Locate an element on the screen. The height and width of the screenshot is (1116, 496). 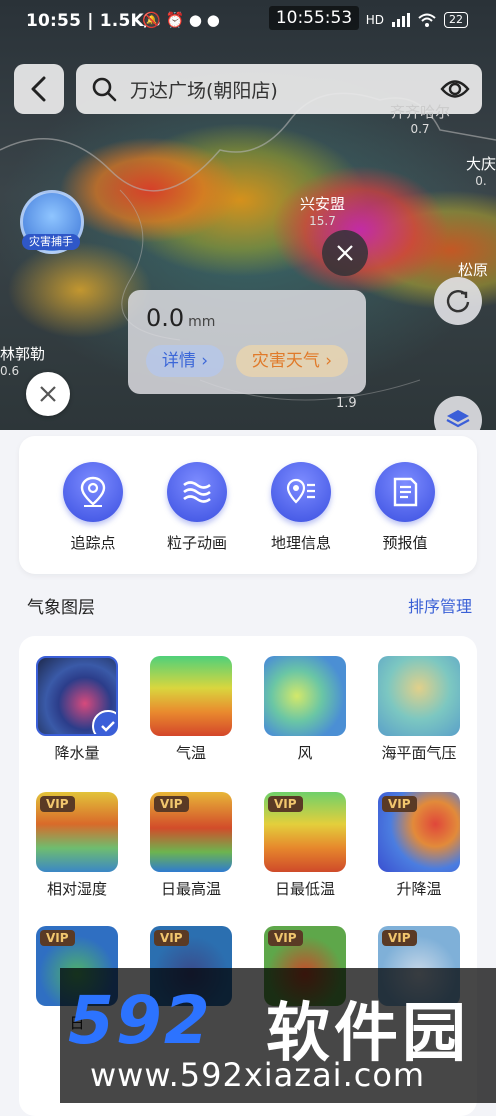
section-title: 气象图层 is located at coordinates (61, 608).